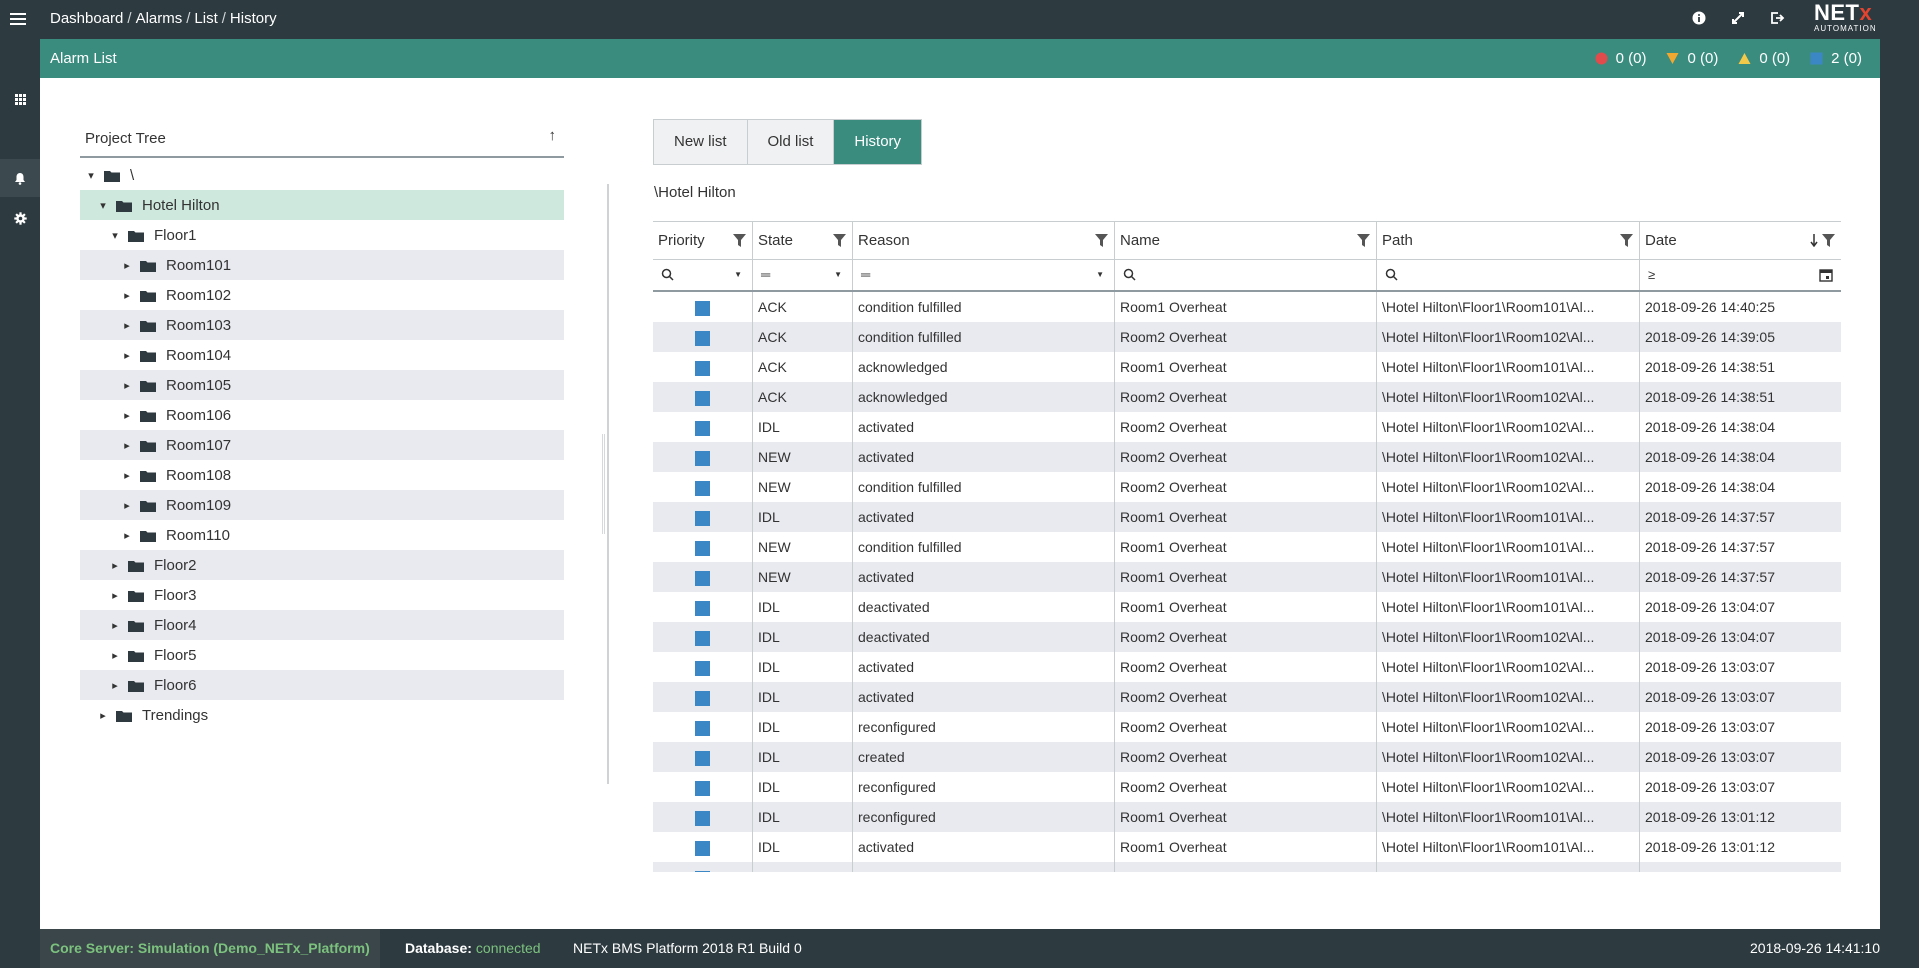 This screenshot has width=1919, height=968. Describe the element at coordinates (322, 385) in the screenshot. I see `tree-node-room: ▸ Room105` at that location.